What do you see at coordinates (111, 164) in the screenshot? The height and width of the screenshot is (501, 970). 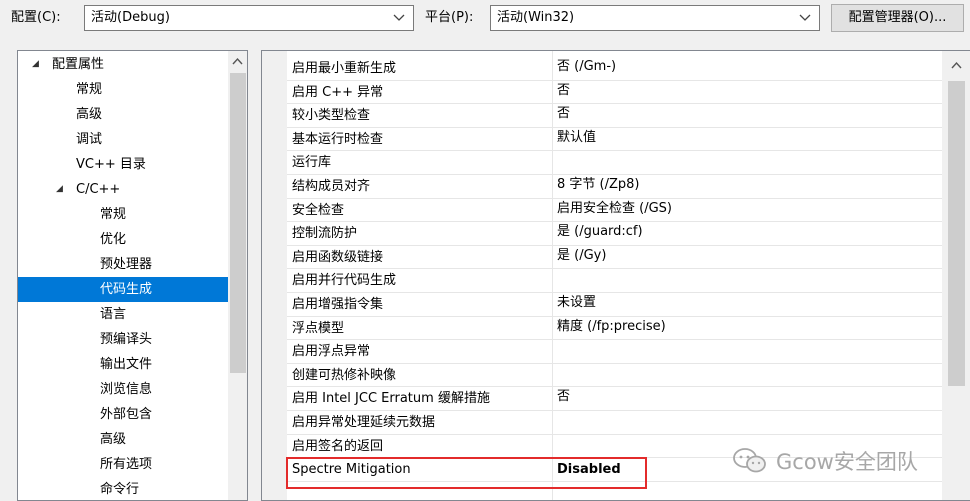 I see `tree-item-label: VC++ 目录` at bounding box center [111, 164].